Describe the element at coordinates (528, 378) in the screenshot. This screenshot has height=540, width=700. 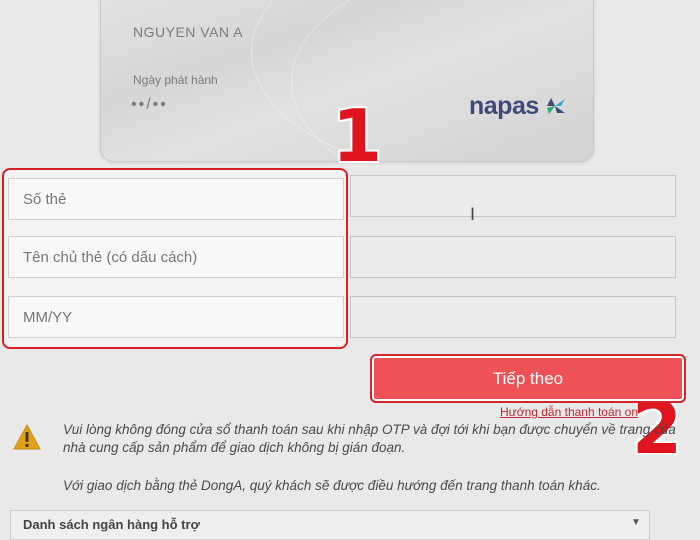
I see `next-button: Tiếp theo` at that location.